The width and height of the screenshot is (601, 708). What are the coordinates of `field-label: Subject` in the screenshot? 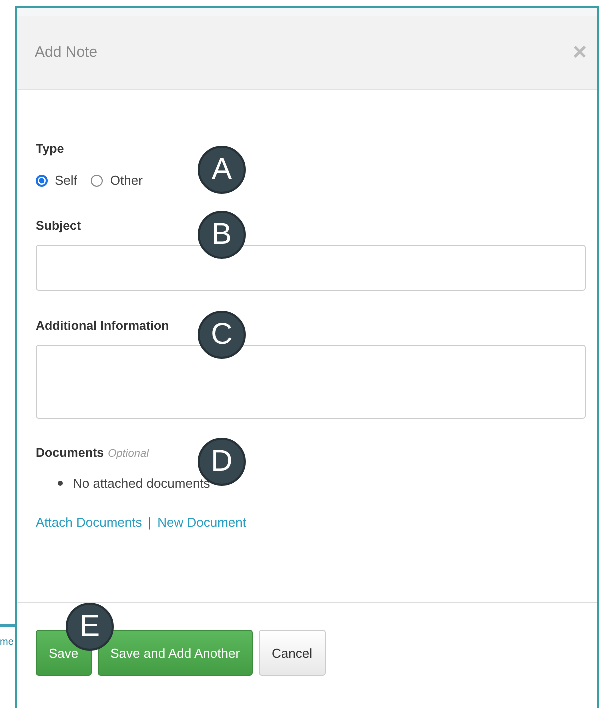 It's located at (59, 226).